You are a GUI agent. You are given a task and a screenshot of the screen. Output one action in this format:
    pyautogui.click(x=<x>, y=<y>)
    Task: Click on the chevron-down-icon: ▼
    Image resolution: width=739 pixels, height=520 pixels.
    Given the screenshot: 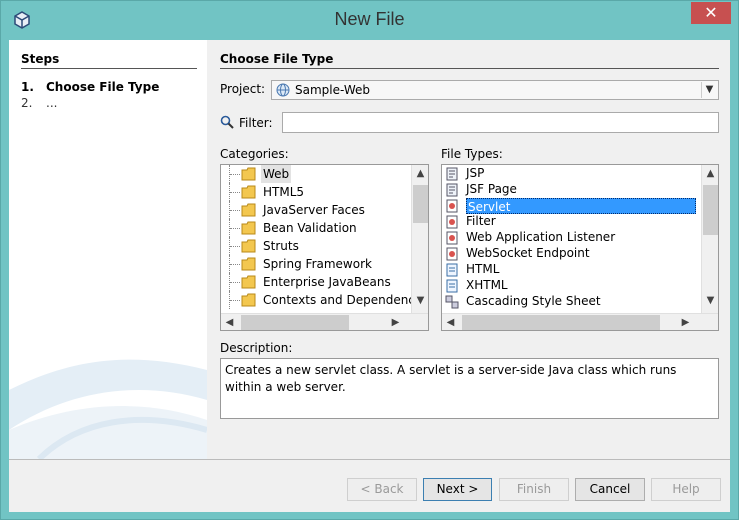 What is the action you would take?
    pyautogui.click(x=709, y=90)
    